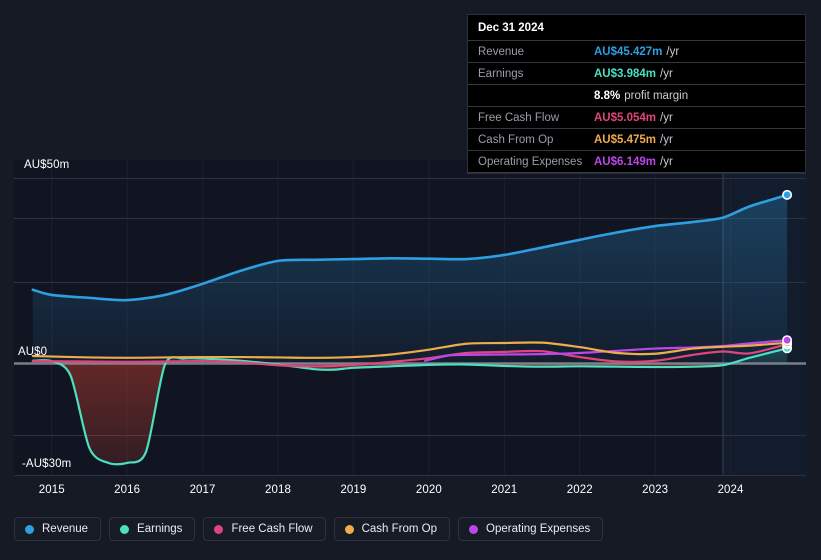 The image size is (821, 560). I want to click on legend-item-free-cash-flow: Free Cash Flow, so click(264, 529).